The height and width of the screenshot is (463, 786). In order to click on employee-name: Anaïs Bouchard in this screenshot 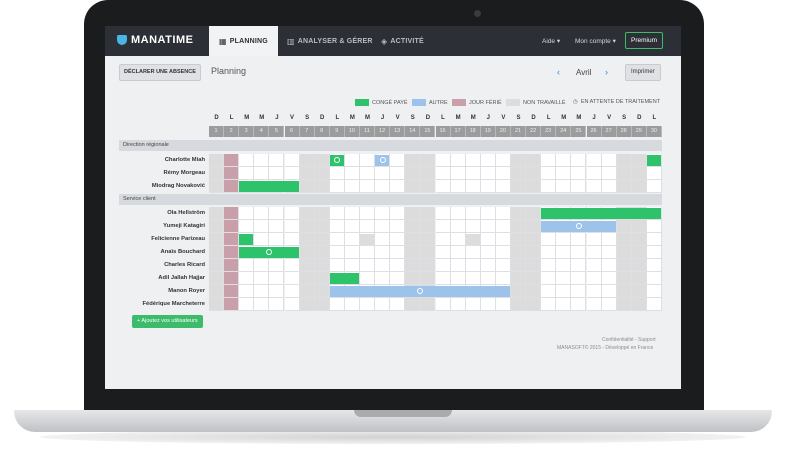, I will do `click(160, 252)`.